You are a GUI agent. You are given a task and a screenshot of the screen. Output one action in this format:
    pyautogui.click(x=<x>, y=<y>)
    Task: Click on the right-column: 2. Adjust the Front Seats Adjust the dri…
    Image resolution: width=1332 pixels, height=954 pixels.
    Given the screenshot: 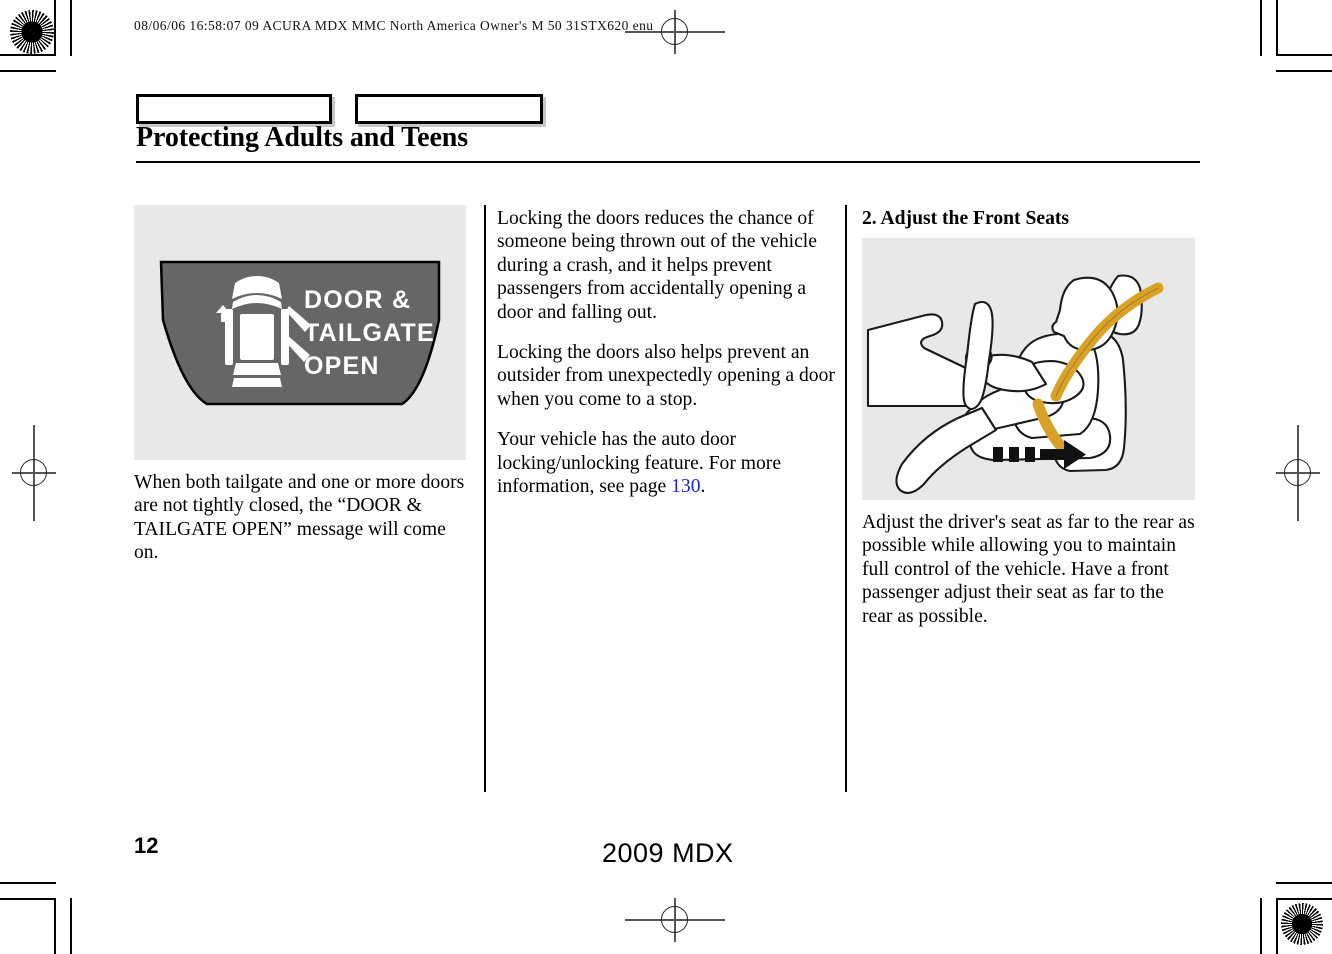 What is the action you would take?
    pyautogui.click(x=1030, y=417)
    